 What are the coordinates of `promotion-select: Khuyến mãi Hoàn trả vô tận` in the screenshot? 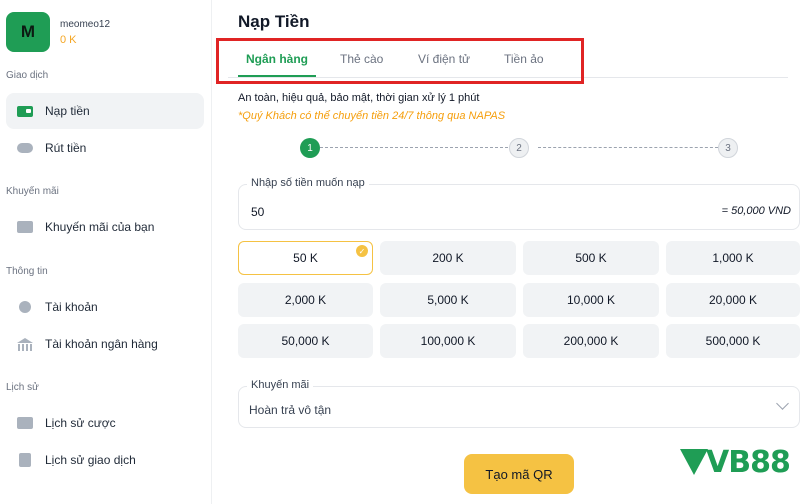 It's located at (519, 403).